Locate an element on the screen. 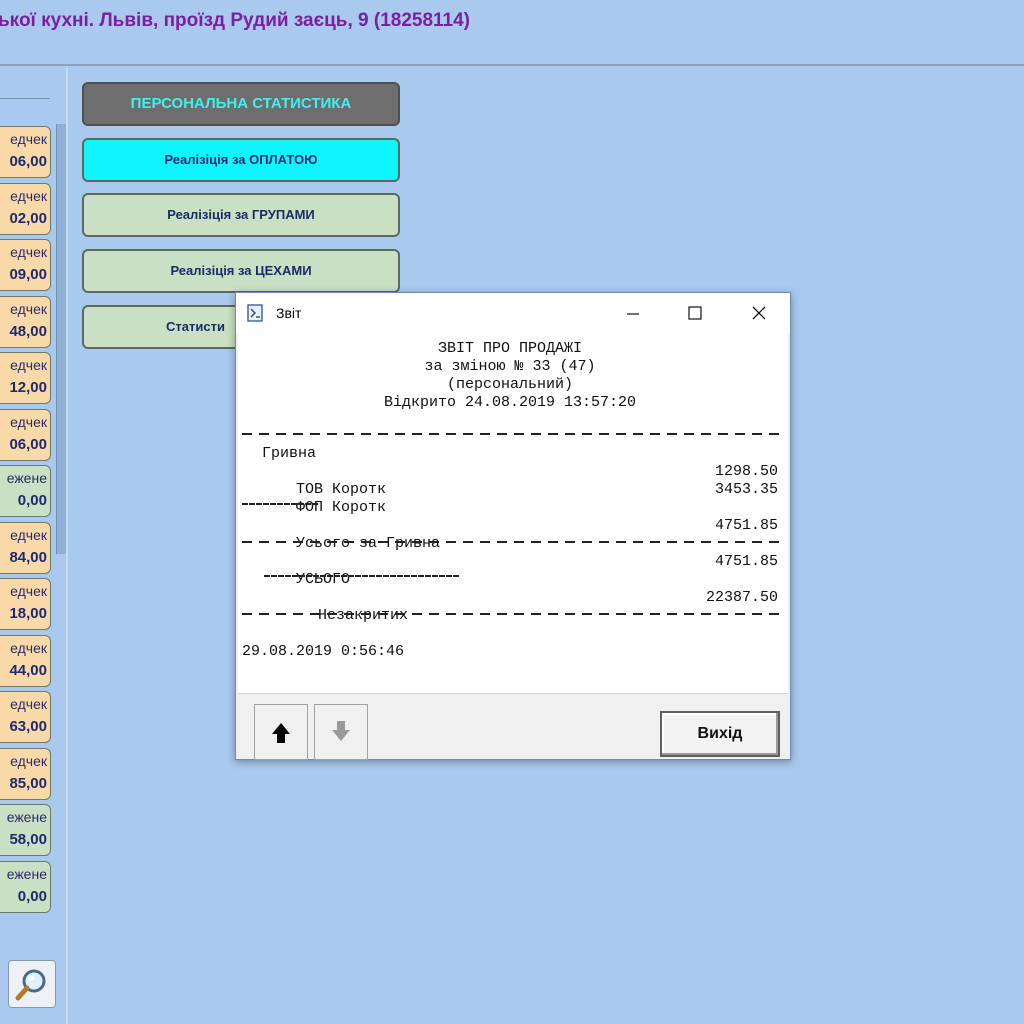 This screenshot has width=1024, height=1024. order-tile: едчек 85,00 is located at coordinates (25, 774).